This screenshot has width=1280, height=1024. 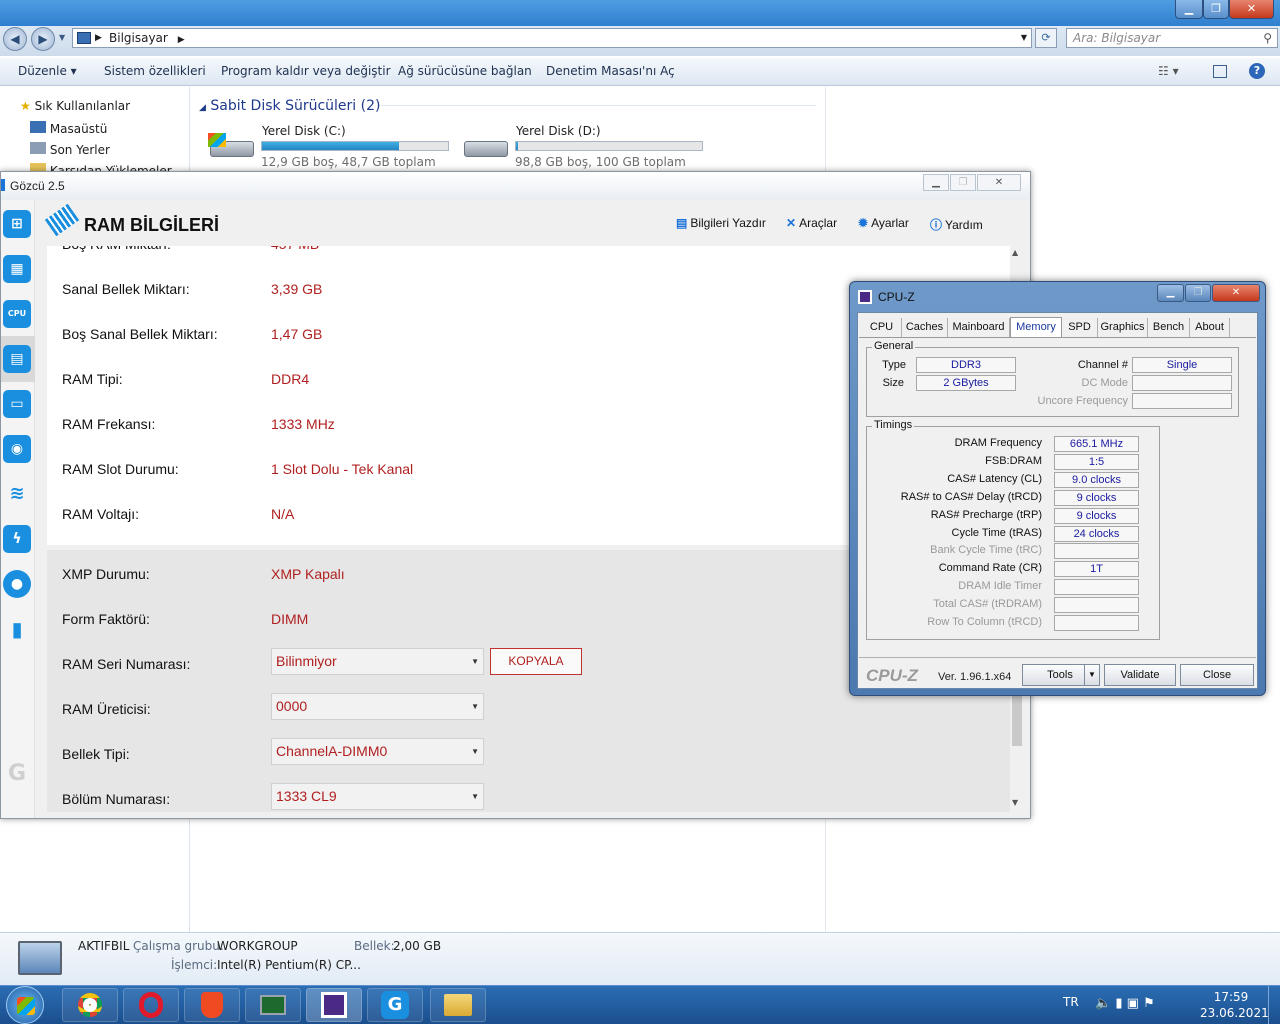 What do you see at coordinates (306, 71) in the screenshot?
I see `cmd-uninstall-program: Program kaldır veya değiştir` at bounding box center [306, 71].